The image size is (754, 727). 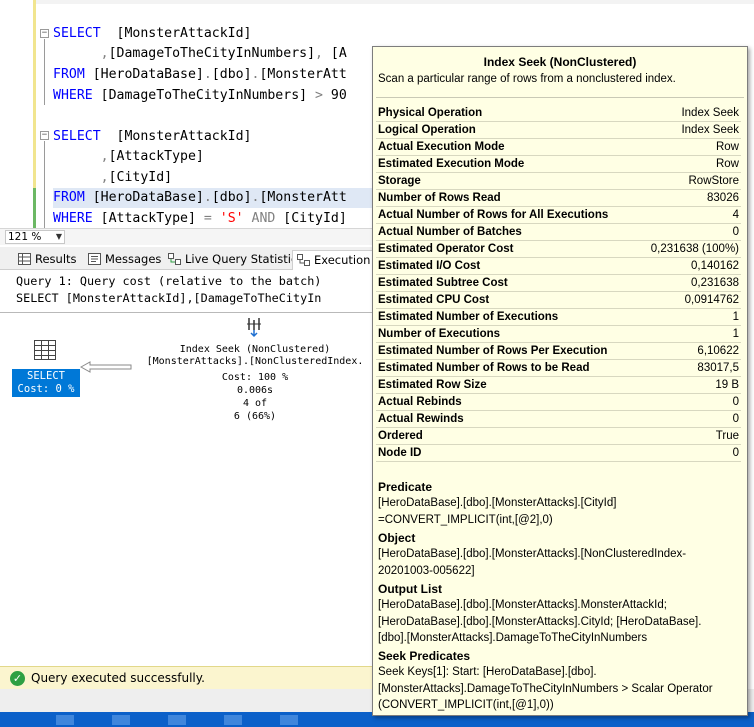 I want to click on property-value: 0,0914762, so click(x=711, y=300).